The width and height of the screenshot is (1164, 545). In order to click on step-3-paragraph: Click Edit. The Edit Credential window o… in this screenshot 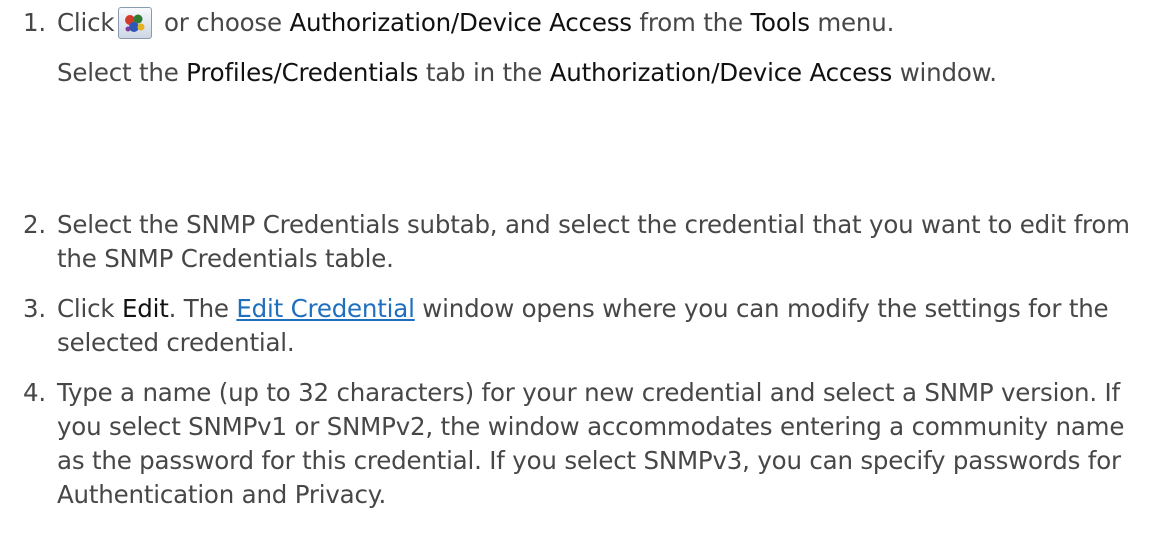, I will do `click(607, 326)`.